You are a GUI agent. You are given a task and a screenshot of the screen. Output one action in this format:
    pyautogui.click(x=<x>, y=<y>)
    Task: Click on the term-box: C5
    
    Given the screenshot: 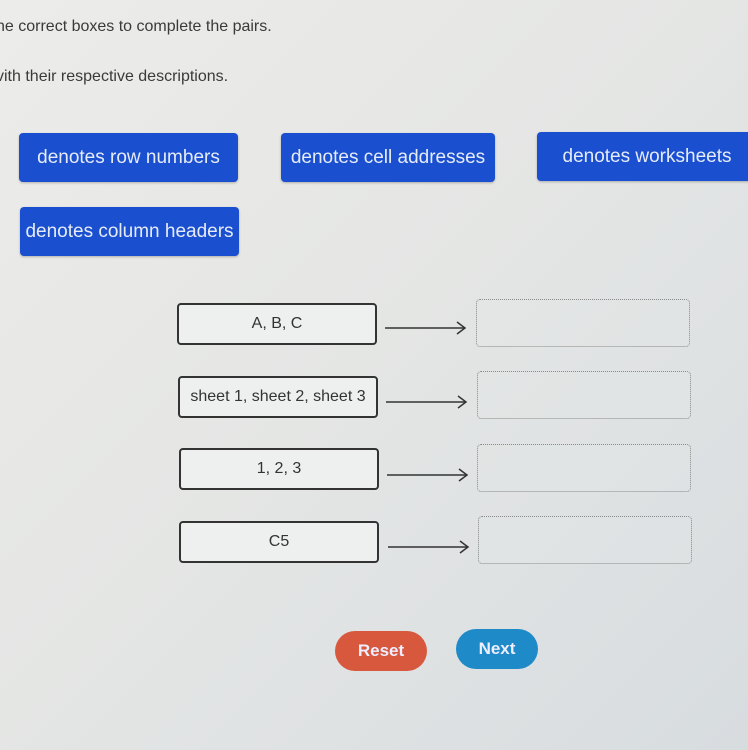 What is the action you would take?
    pyautogui.click(x=279, y=542)
    